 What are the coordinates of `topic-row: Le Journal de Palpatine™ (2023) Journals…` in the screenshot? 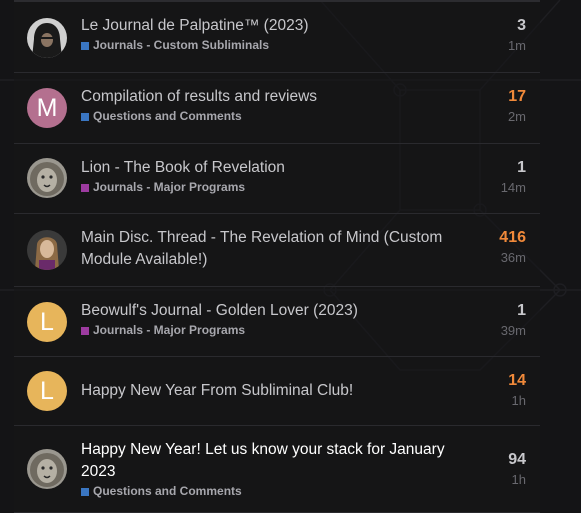 It's located at (277, 37).